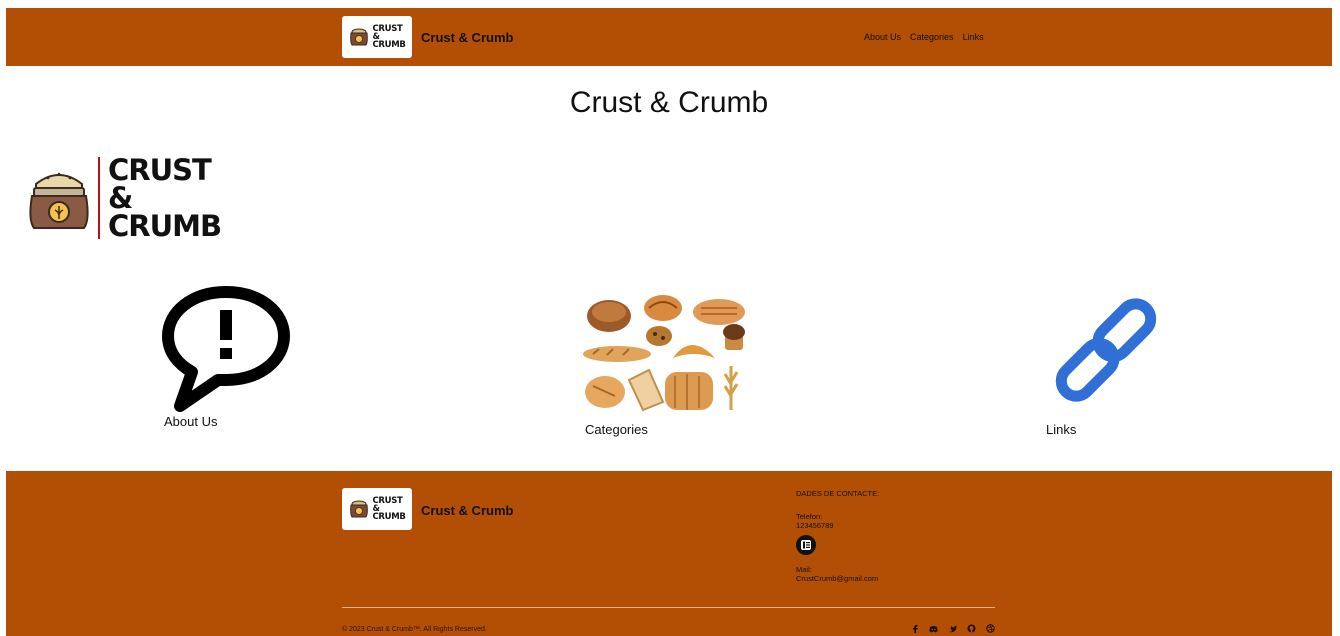 The height and width of the screenshot is (636, 1340). Describe the element at coordinates (467, 510) in the screenshot. I see `footer-brand-name: Crust & Crumb` at that location.